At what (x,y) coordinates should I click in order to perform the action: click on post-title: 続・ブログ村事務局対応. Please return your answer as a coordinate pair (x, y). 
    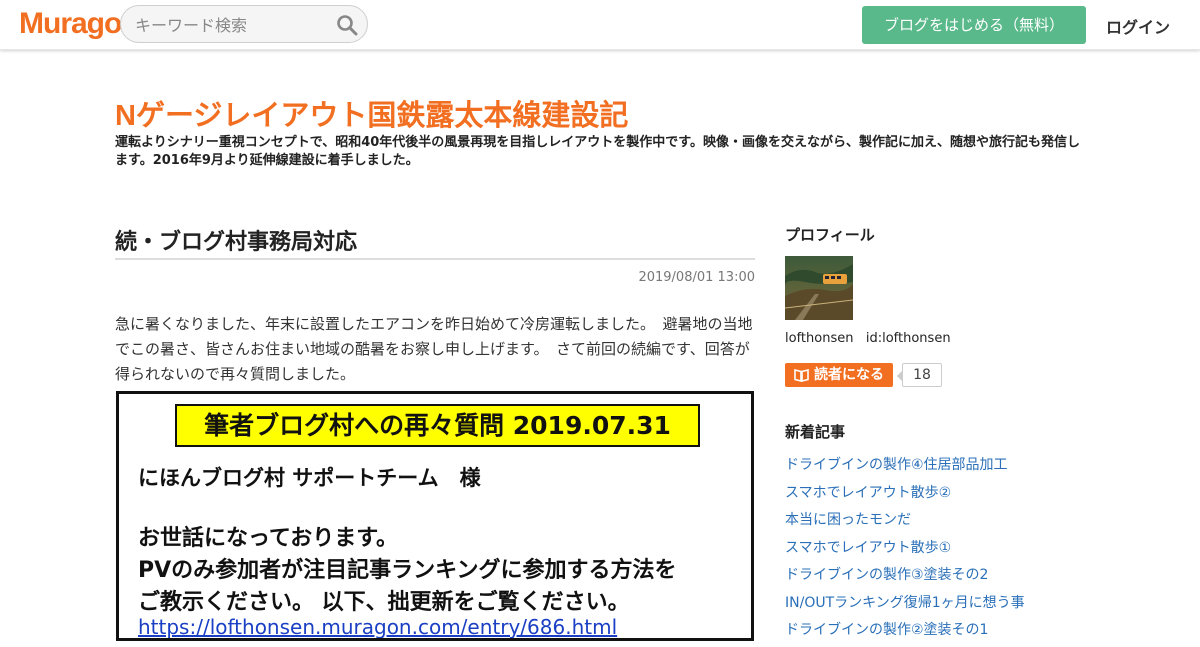
    Looking at the image, I should click on (435, 242).